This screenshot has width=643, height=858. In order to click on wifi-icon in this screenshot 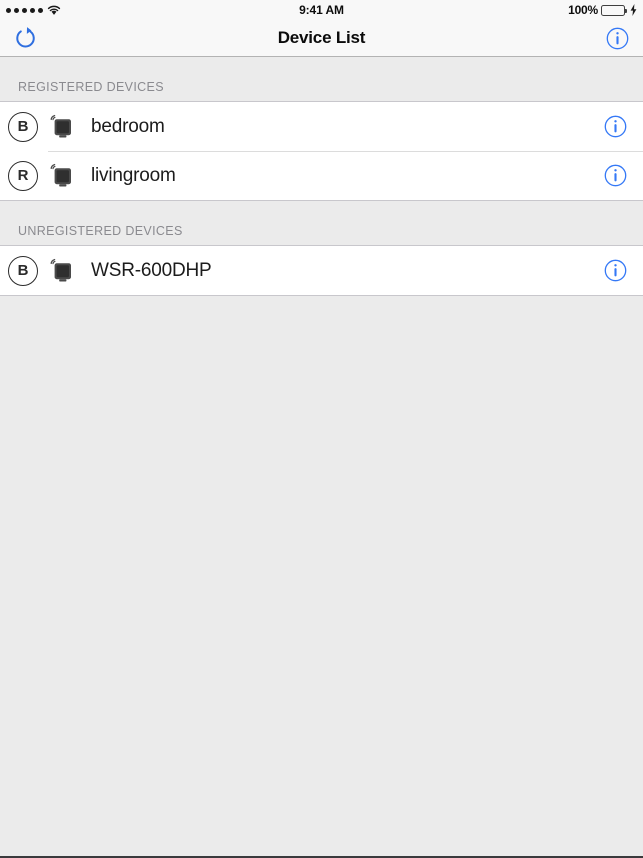, I will do `click(54, 10)`.